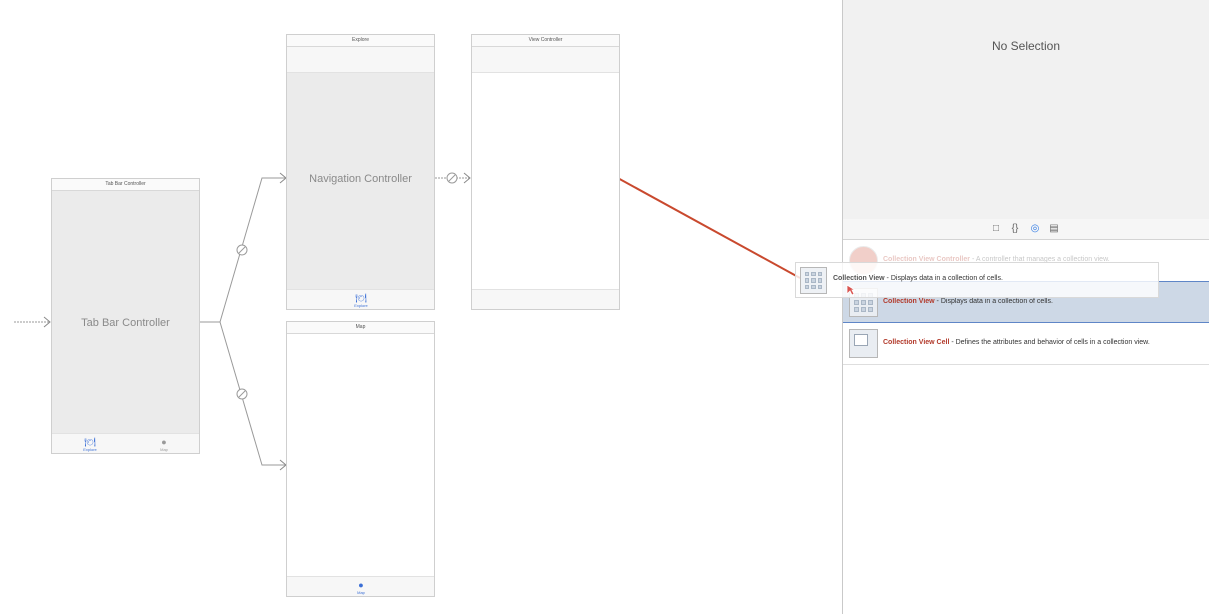 The image size is (1209, 614). What do you see at coordinates (863, 343) in the screenshot?
I see `collection-view-cell-icon` at bounding box center [863, 343].